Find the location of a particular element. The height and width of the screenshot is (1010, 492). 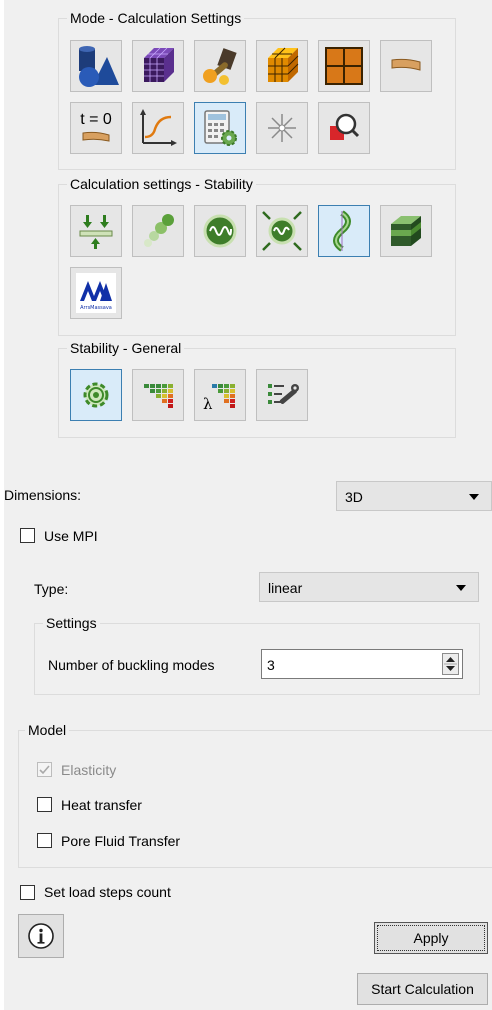

spin-buttons is located at coordinates (450, 664).